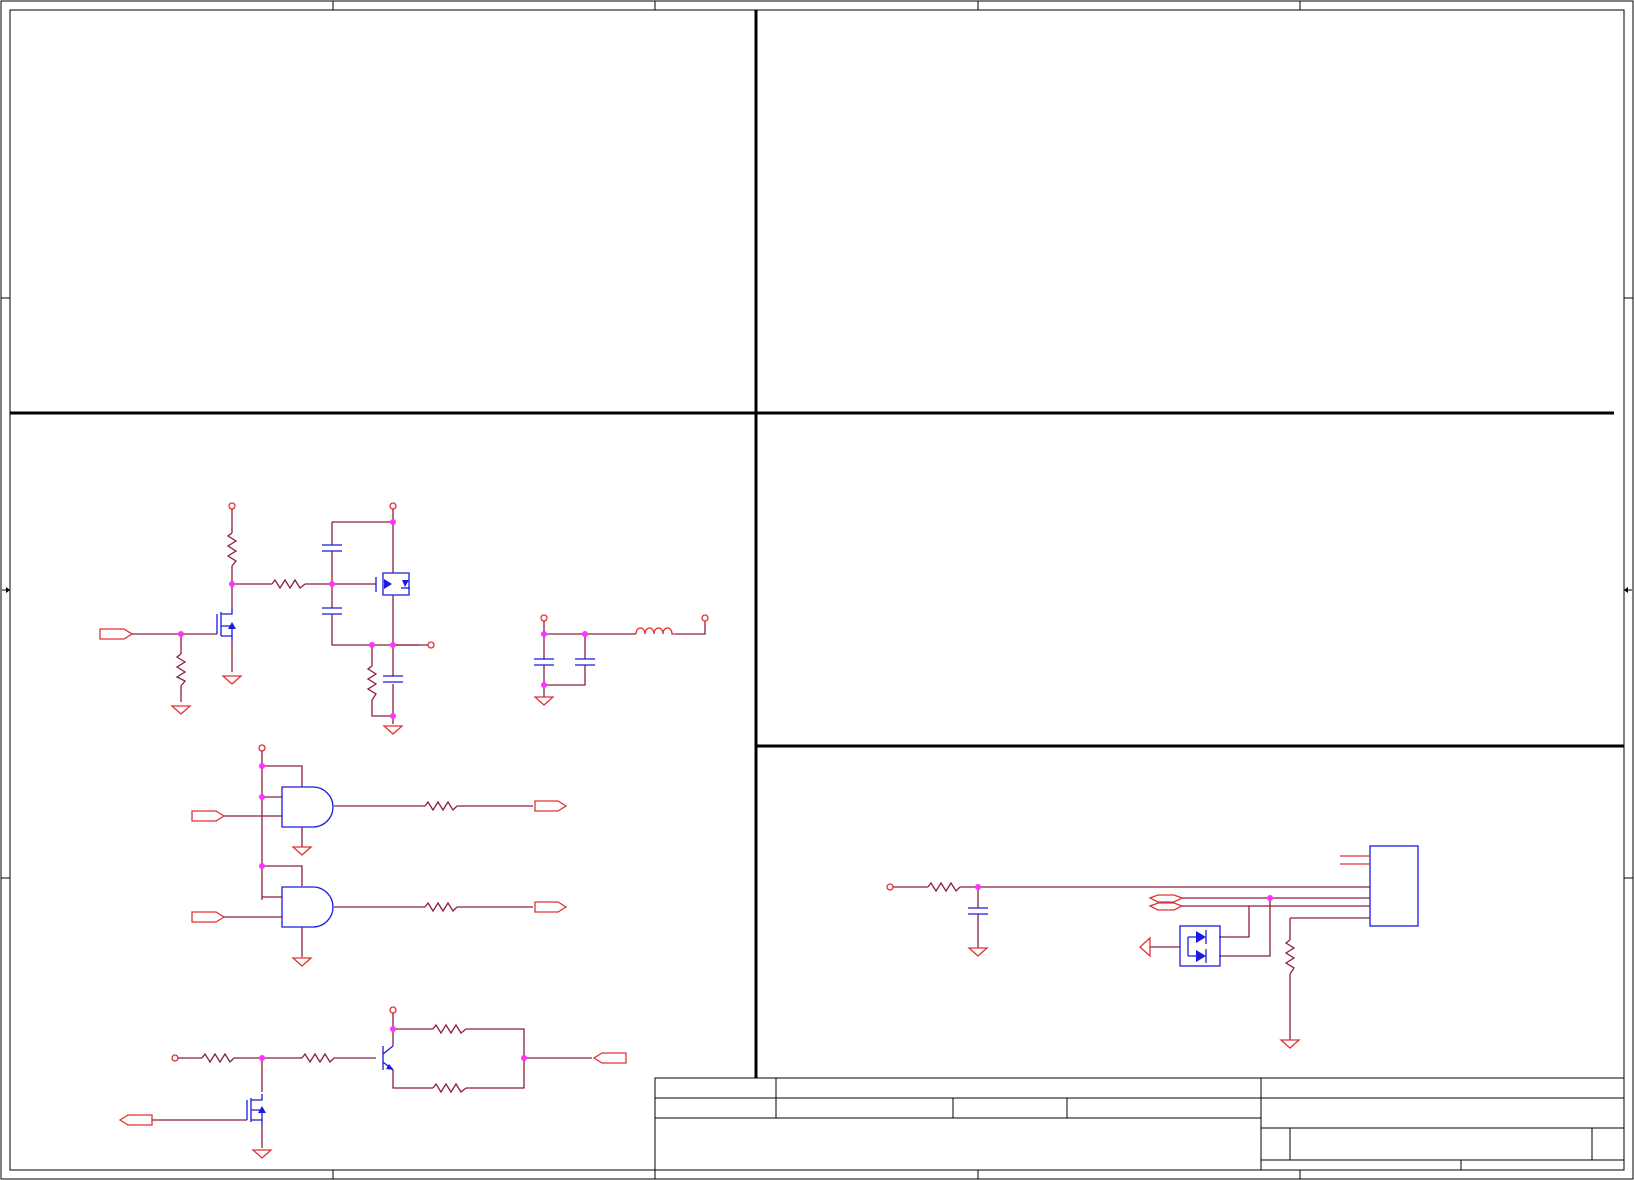 This screenshot has height=1180, width=1634. What do you see at coordinates (392, 584) in the screenshot?
I see `pmos-transistor-q2` at bounding box center [392, 584].